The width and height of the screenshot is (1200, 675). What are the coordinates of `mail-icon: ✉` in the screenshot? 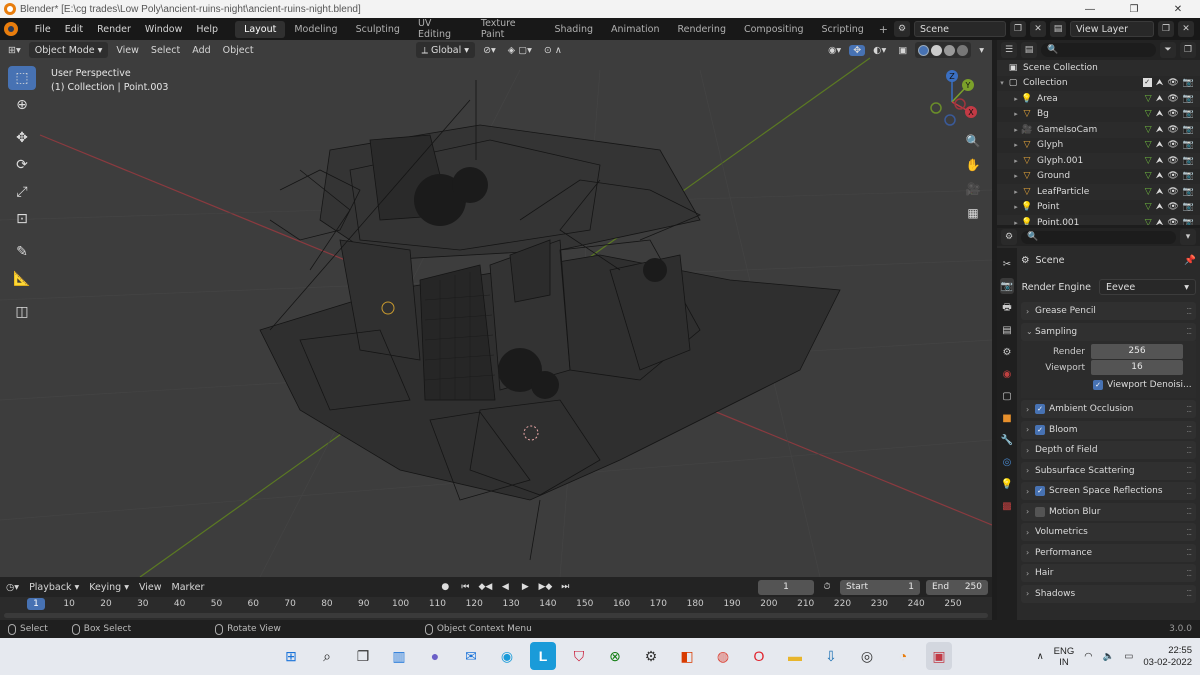 It's located at (471, 656).